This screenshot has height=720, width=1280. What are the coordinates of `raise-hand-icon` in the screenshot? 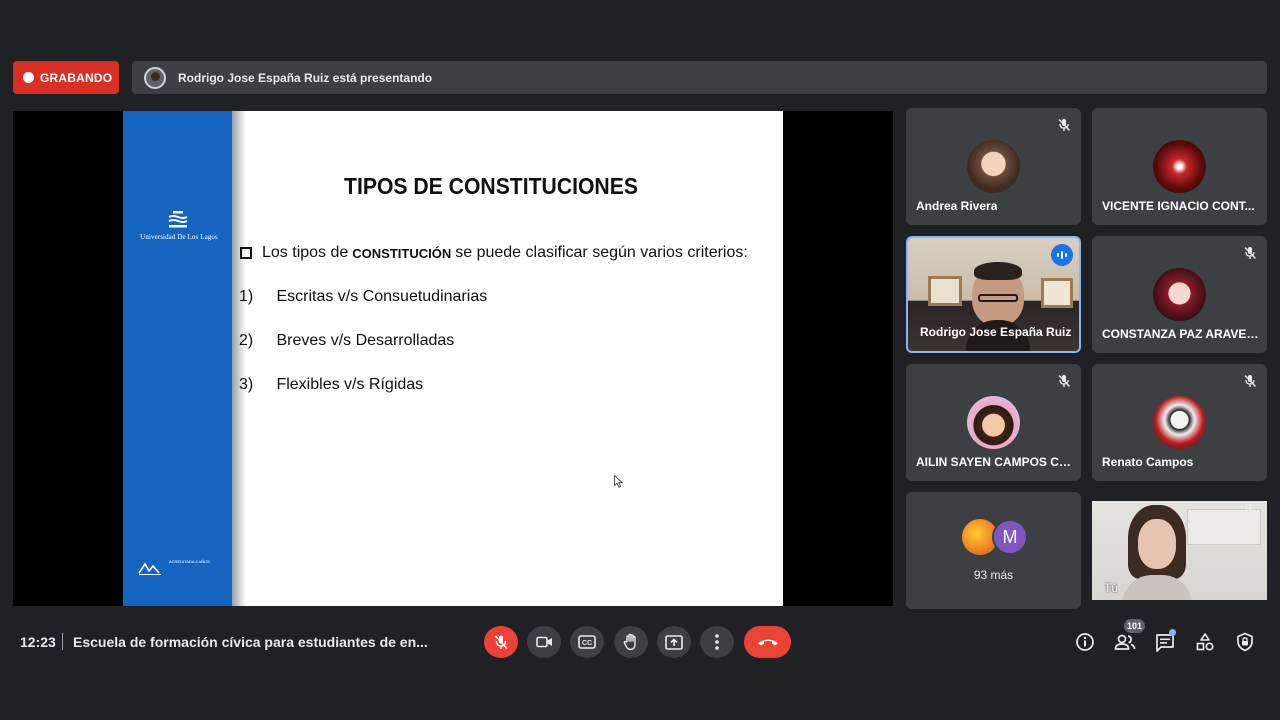 It's located at (629, 642).